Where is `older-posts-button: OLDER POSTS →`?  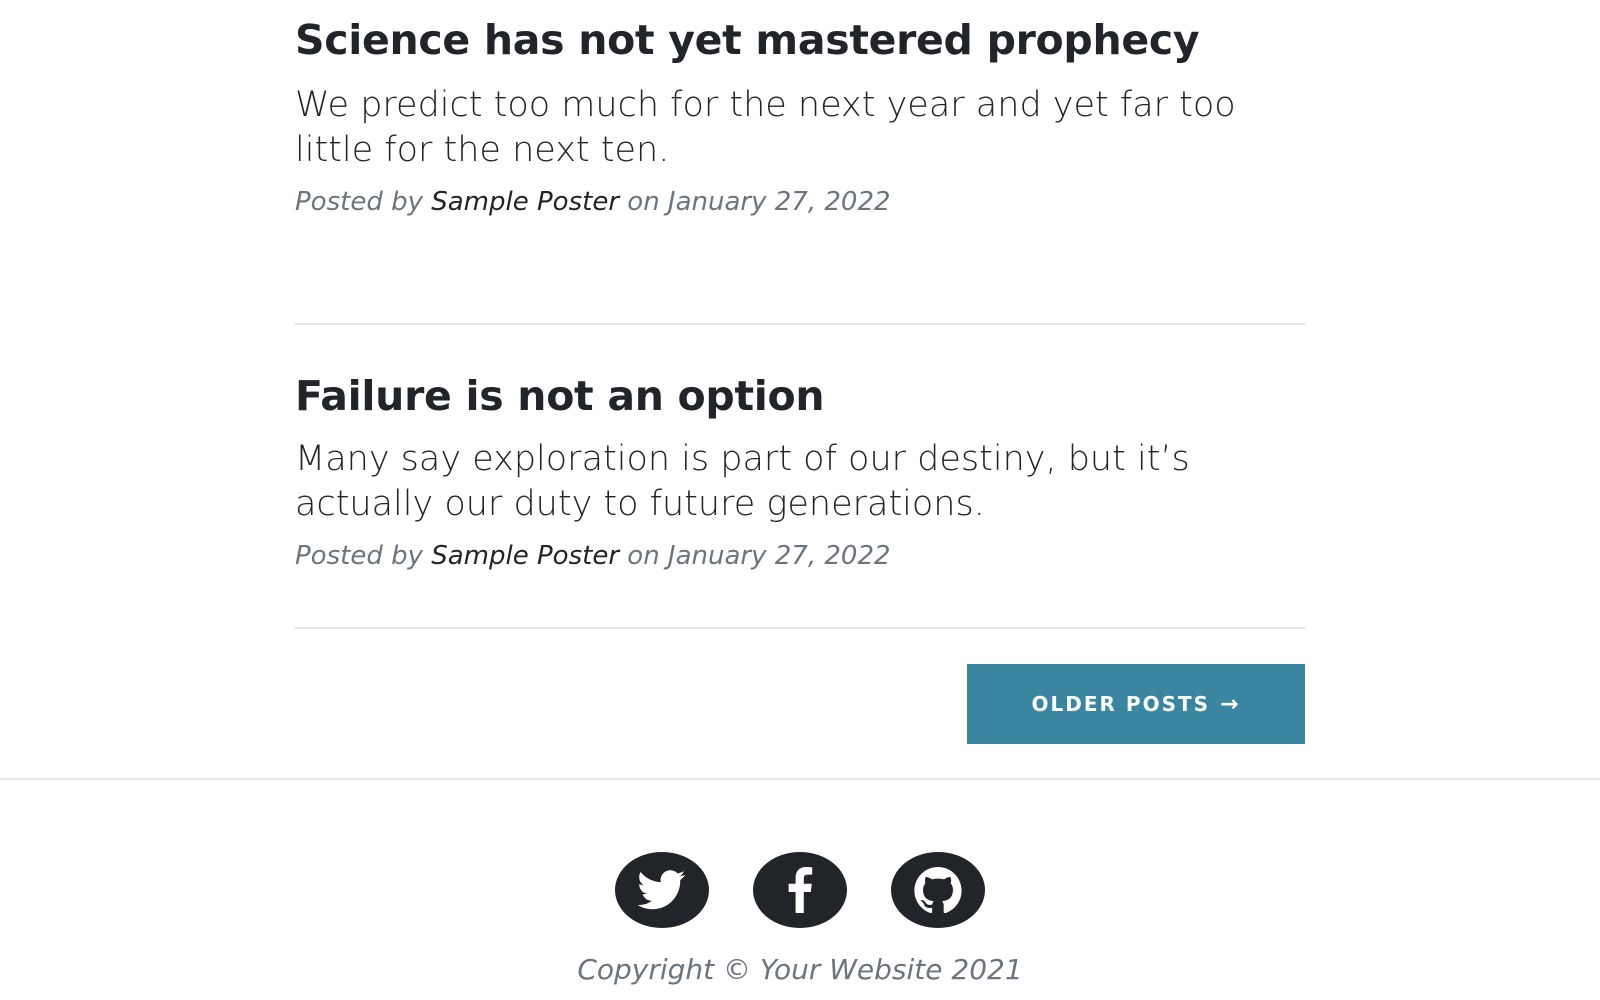 older-posts-button: OLDER POSTS → is located at coordinates (1136, 704).